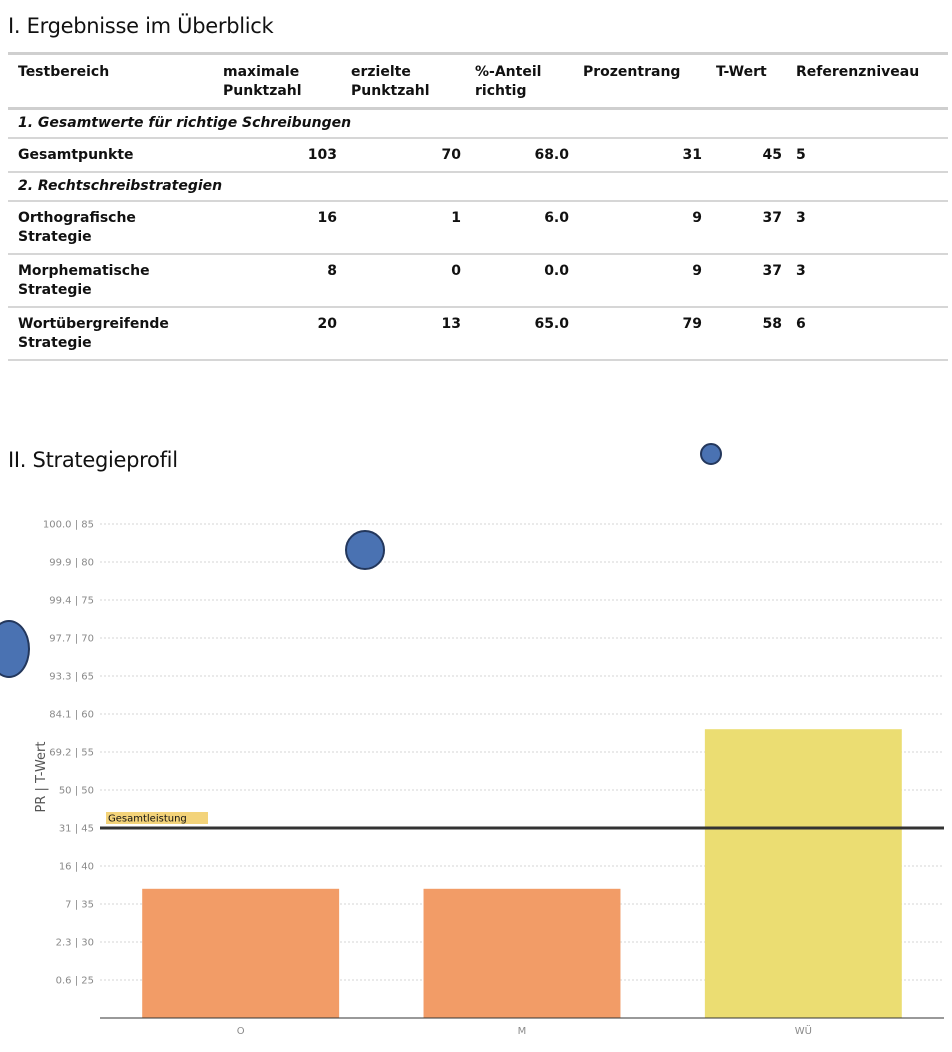 The width and height of the screenshot is (952, 1052). What do you see at coordinates (241, 953) in the screenshot?
I see `bar-o` at bounding box center [241, 953].